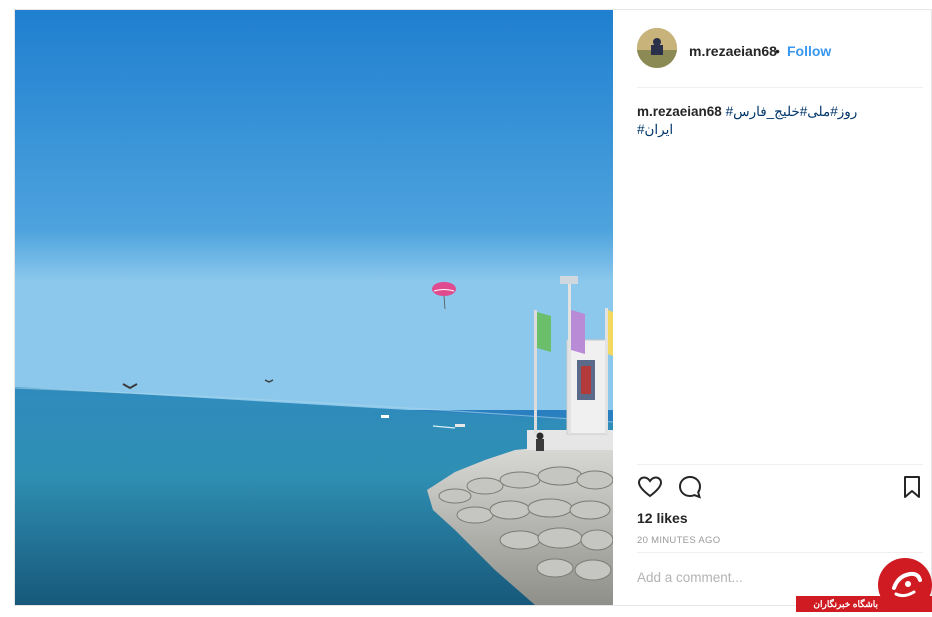  I want to click on post-caption: m.rezaeian68 #روز#ملی#خلیج_فارس #ایران, so click(777, 121).